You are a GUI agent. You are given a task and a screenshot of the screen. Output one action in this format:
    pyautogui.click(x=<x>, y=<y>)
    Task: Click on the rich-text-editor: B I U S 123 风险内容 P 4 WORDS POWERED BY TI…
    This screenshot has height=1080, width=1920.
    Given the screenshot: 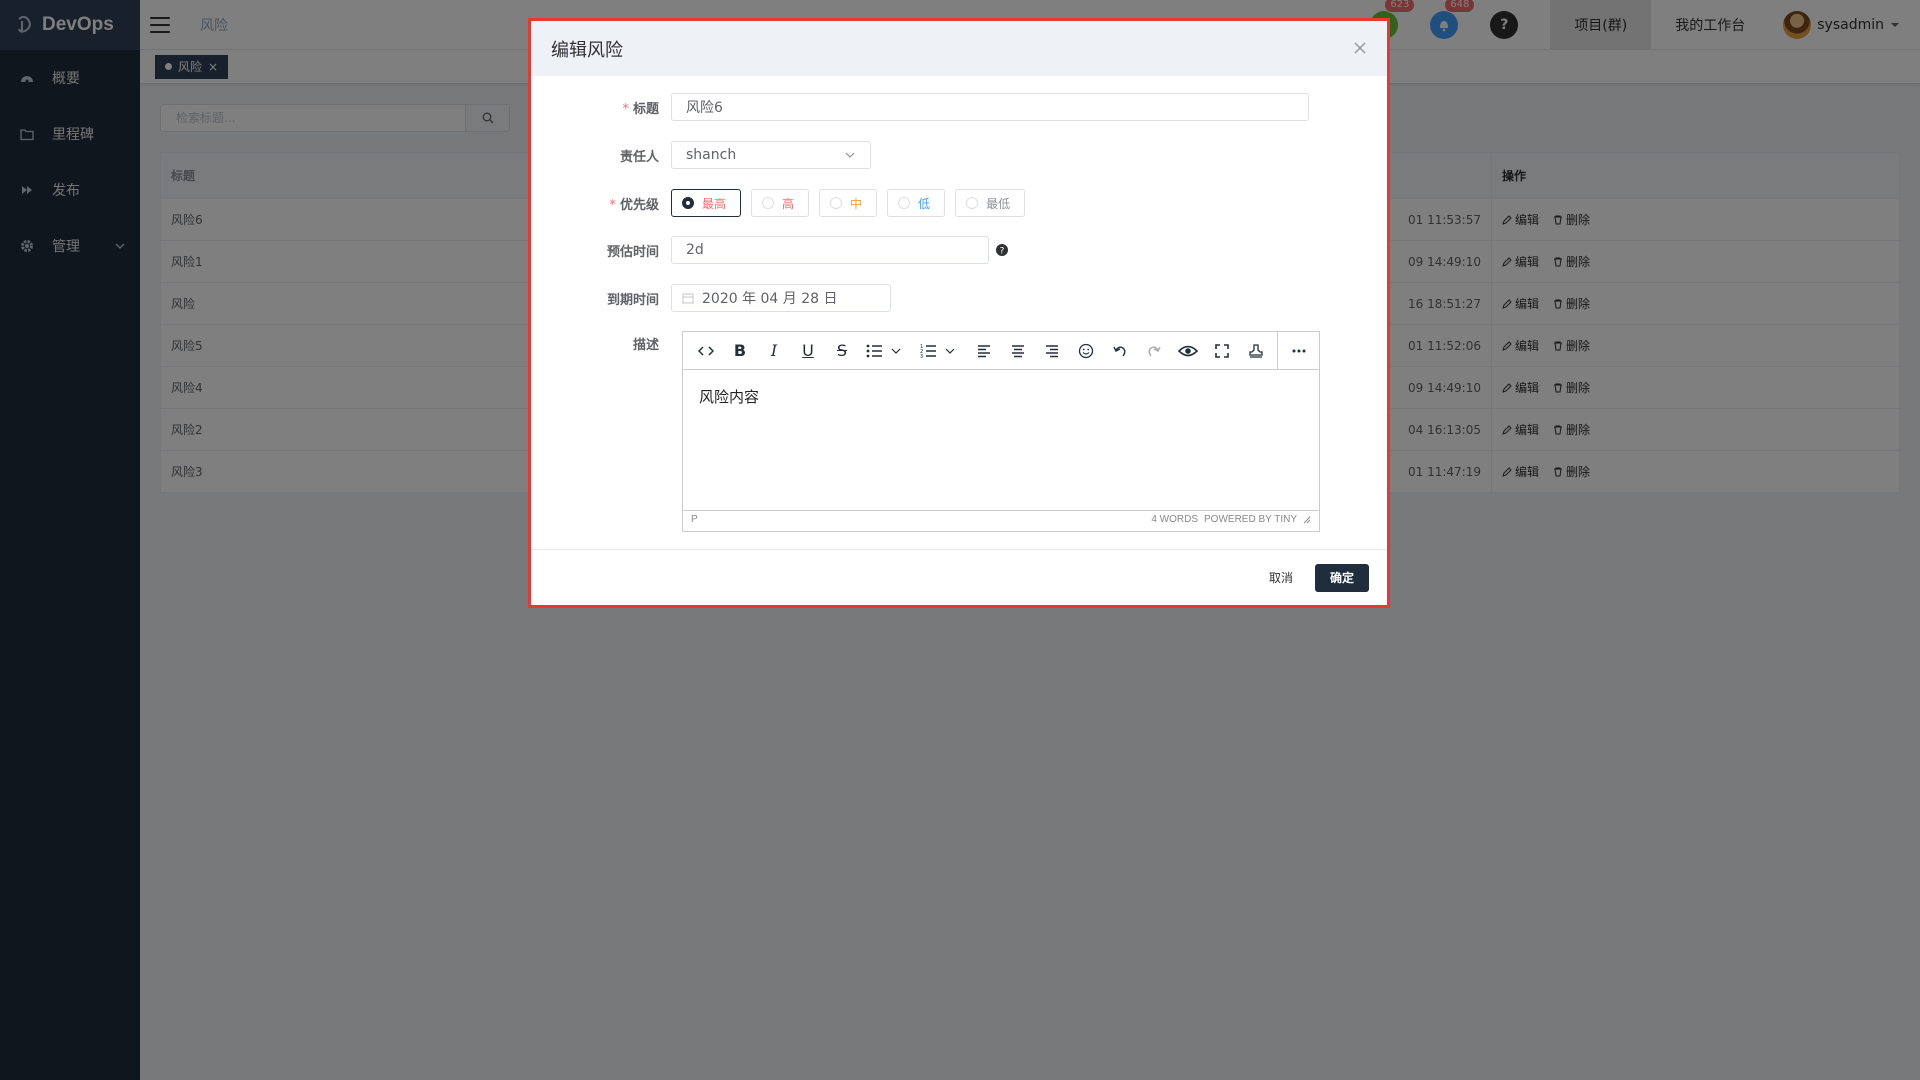 What is the action you would take?
    pyautogui.click(x=1001, y=431)
    